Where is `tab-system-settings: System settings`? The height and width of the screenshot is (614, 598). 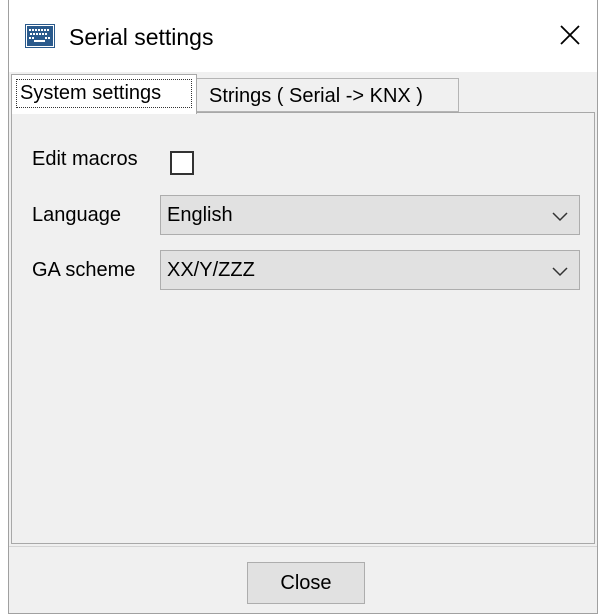 tab-system-settings: System settings is located at coordinates (104, 94).